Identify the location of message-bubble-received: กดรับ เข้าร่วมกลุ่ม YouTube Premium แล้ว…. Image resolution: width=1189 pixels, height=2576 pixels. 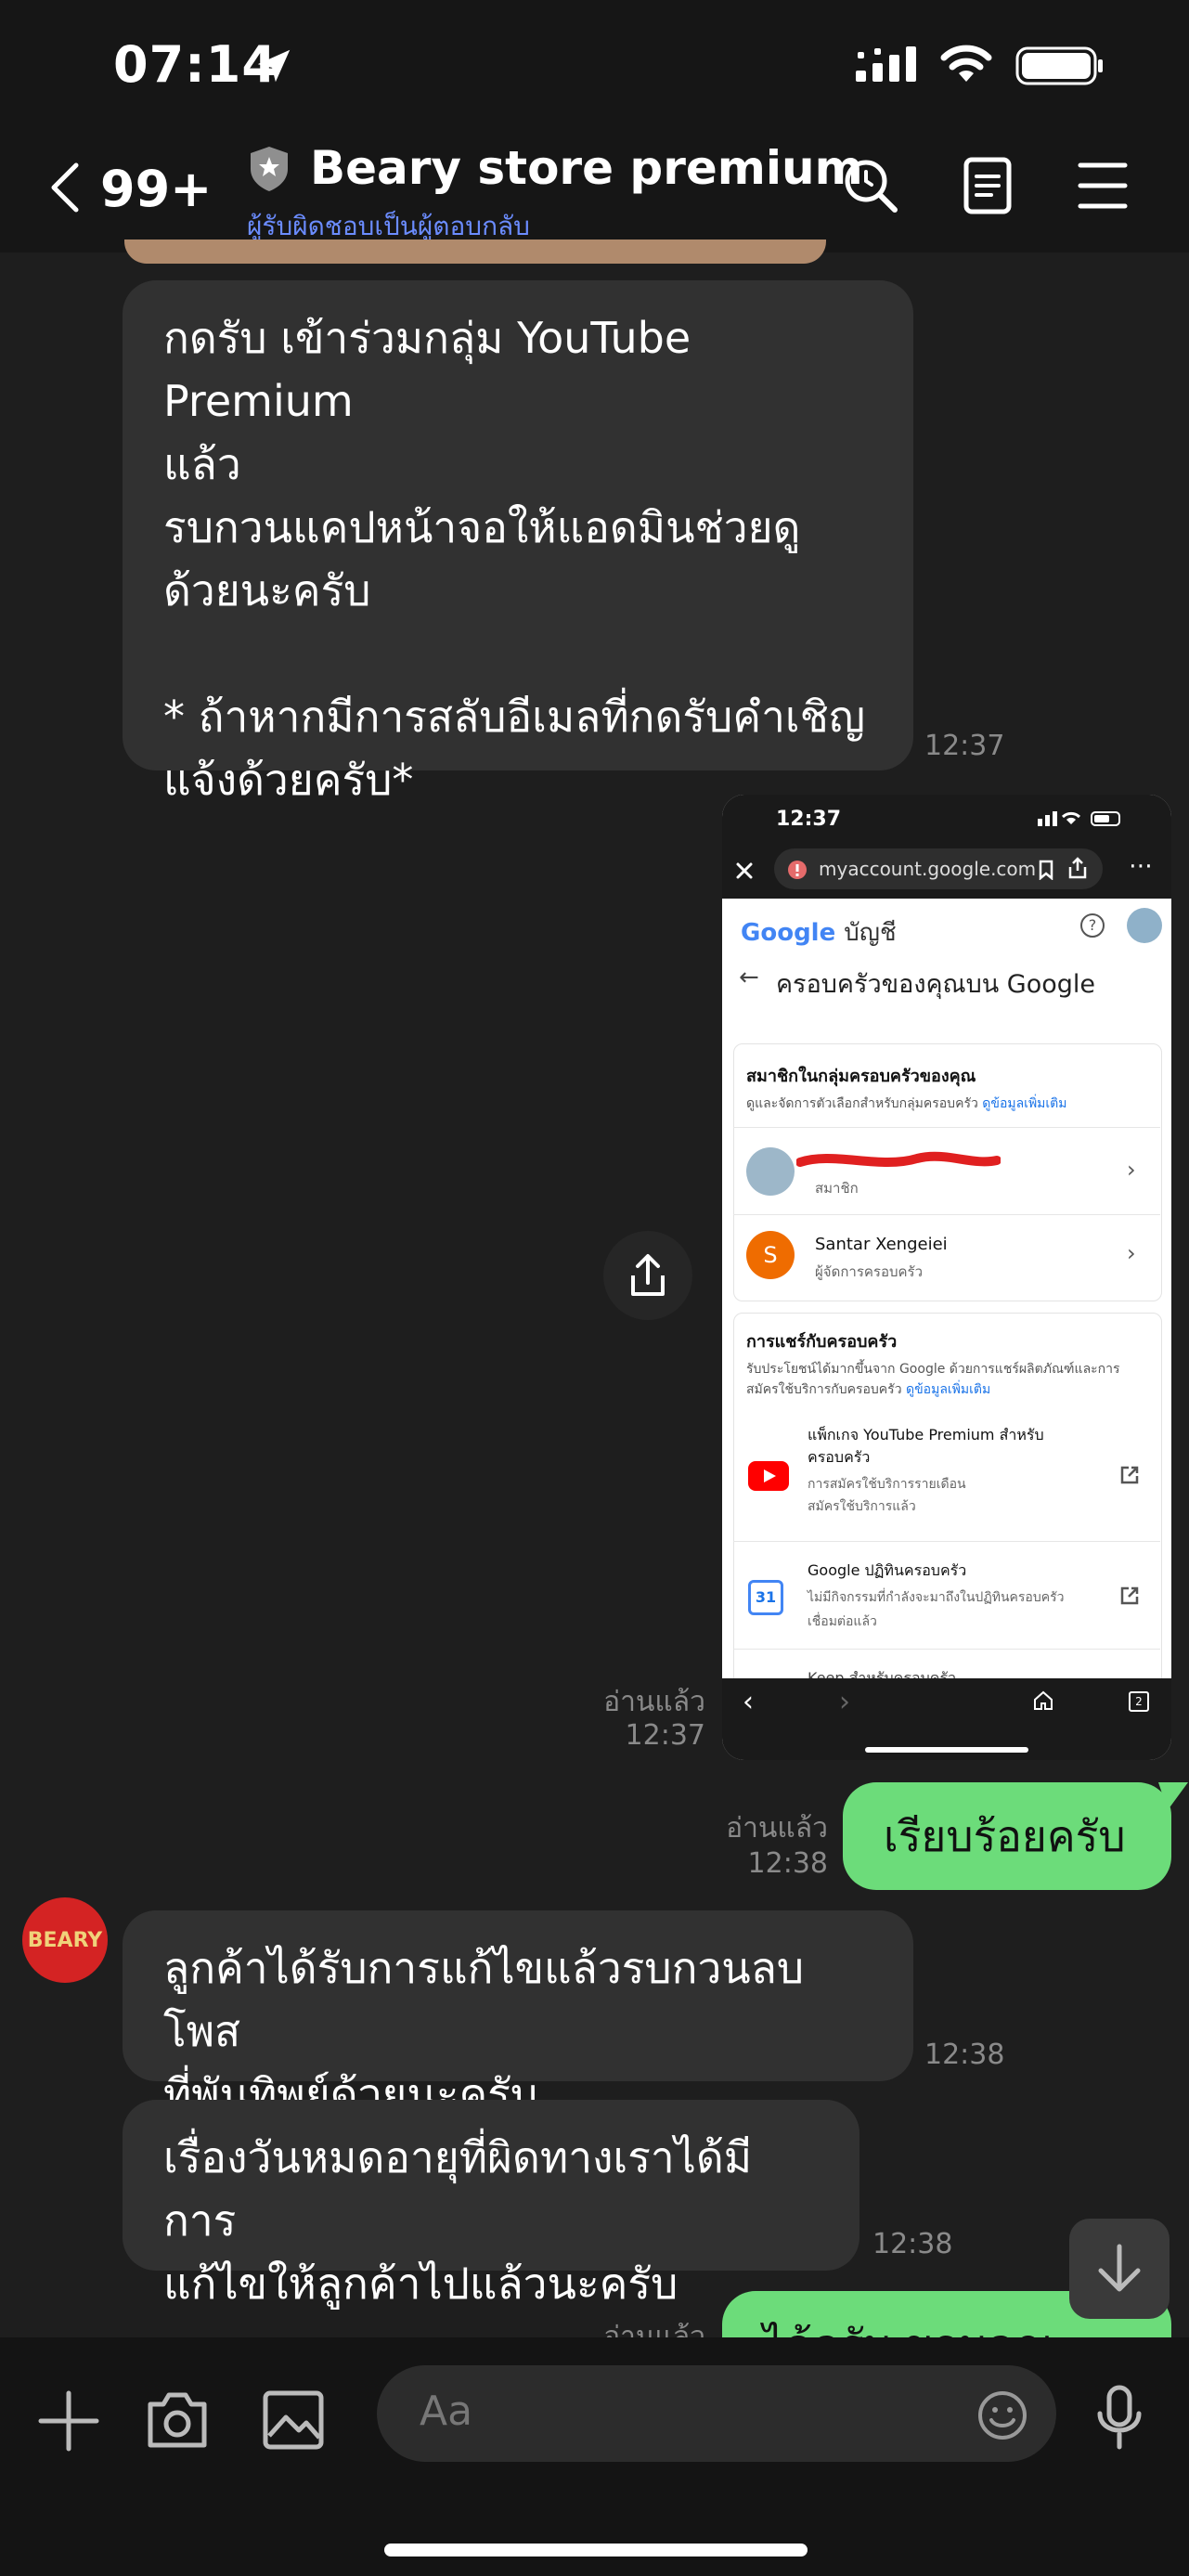
(518, 542).